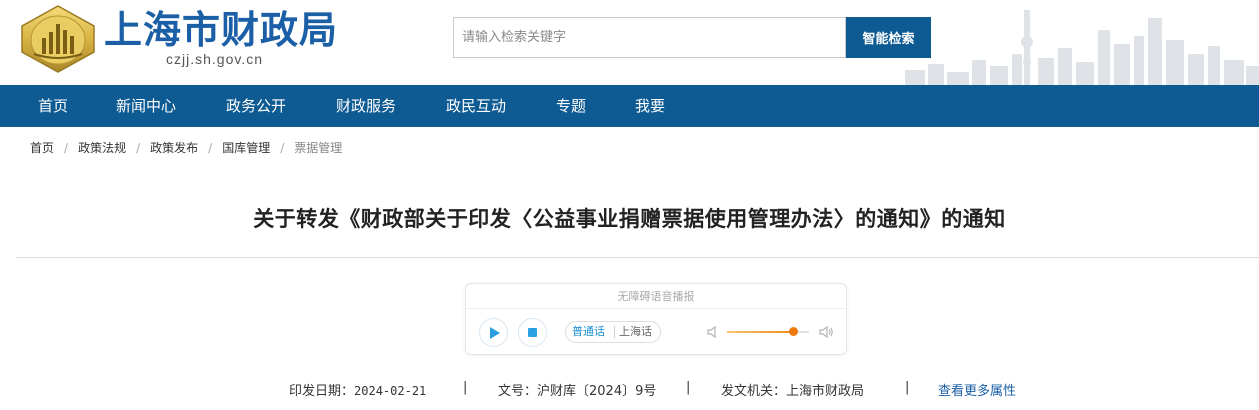  I want to click on nav-item-finance-services: 财政服务, so click(366, 106).